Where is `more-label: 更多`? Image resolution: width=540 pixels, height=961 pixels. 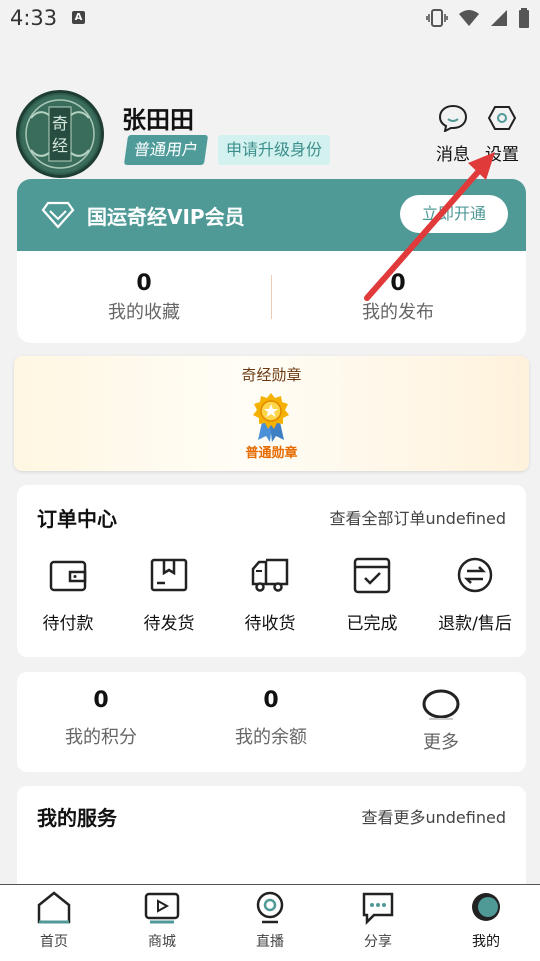
more-label: 更多 is located at coordinates (441, 742).